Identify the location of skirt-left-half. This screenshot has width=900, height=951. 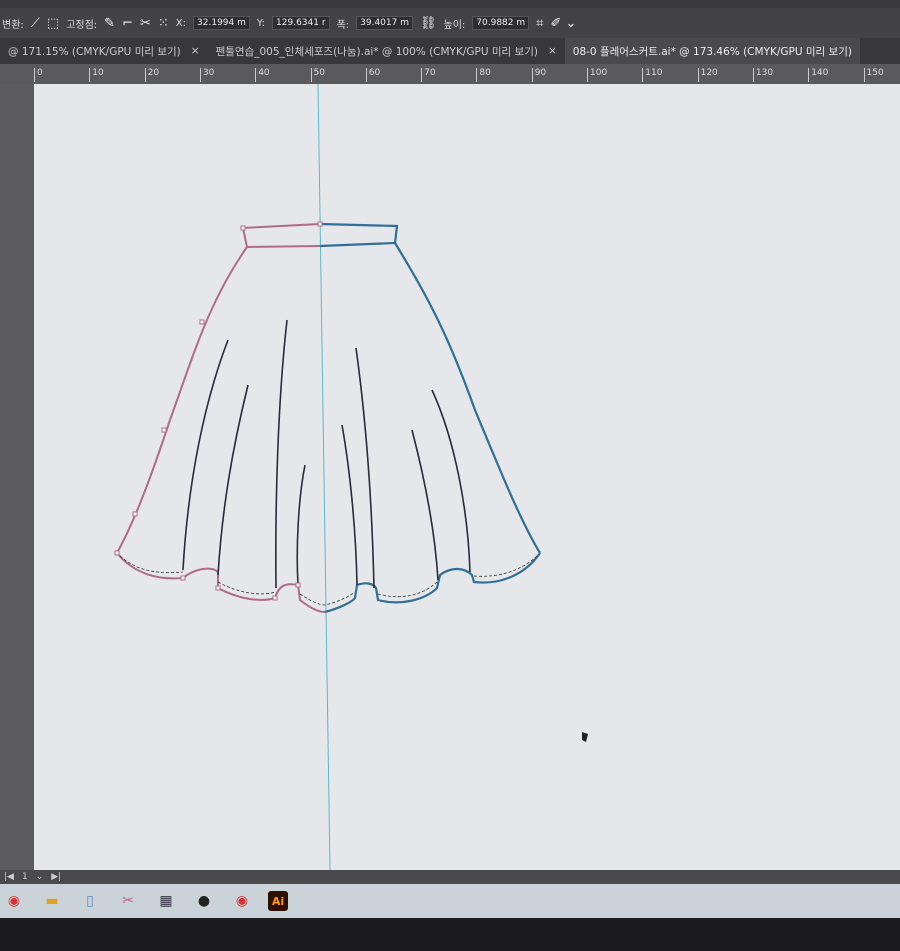
(221, 418).